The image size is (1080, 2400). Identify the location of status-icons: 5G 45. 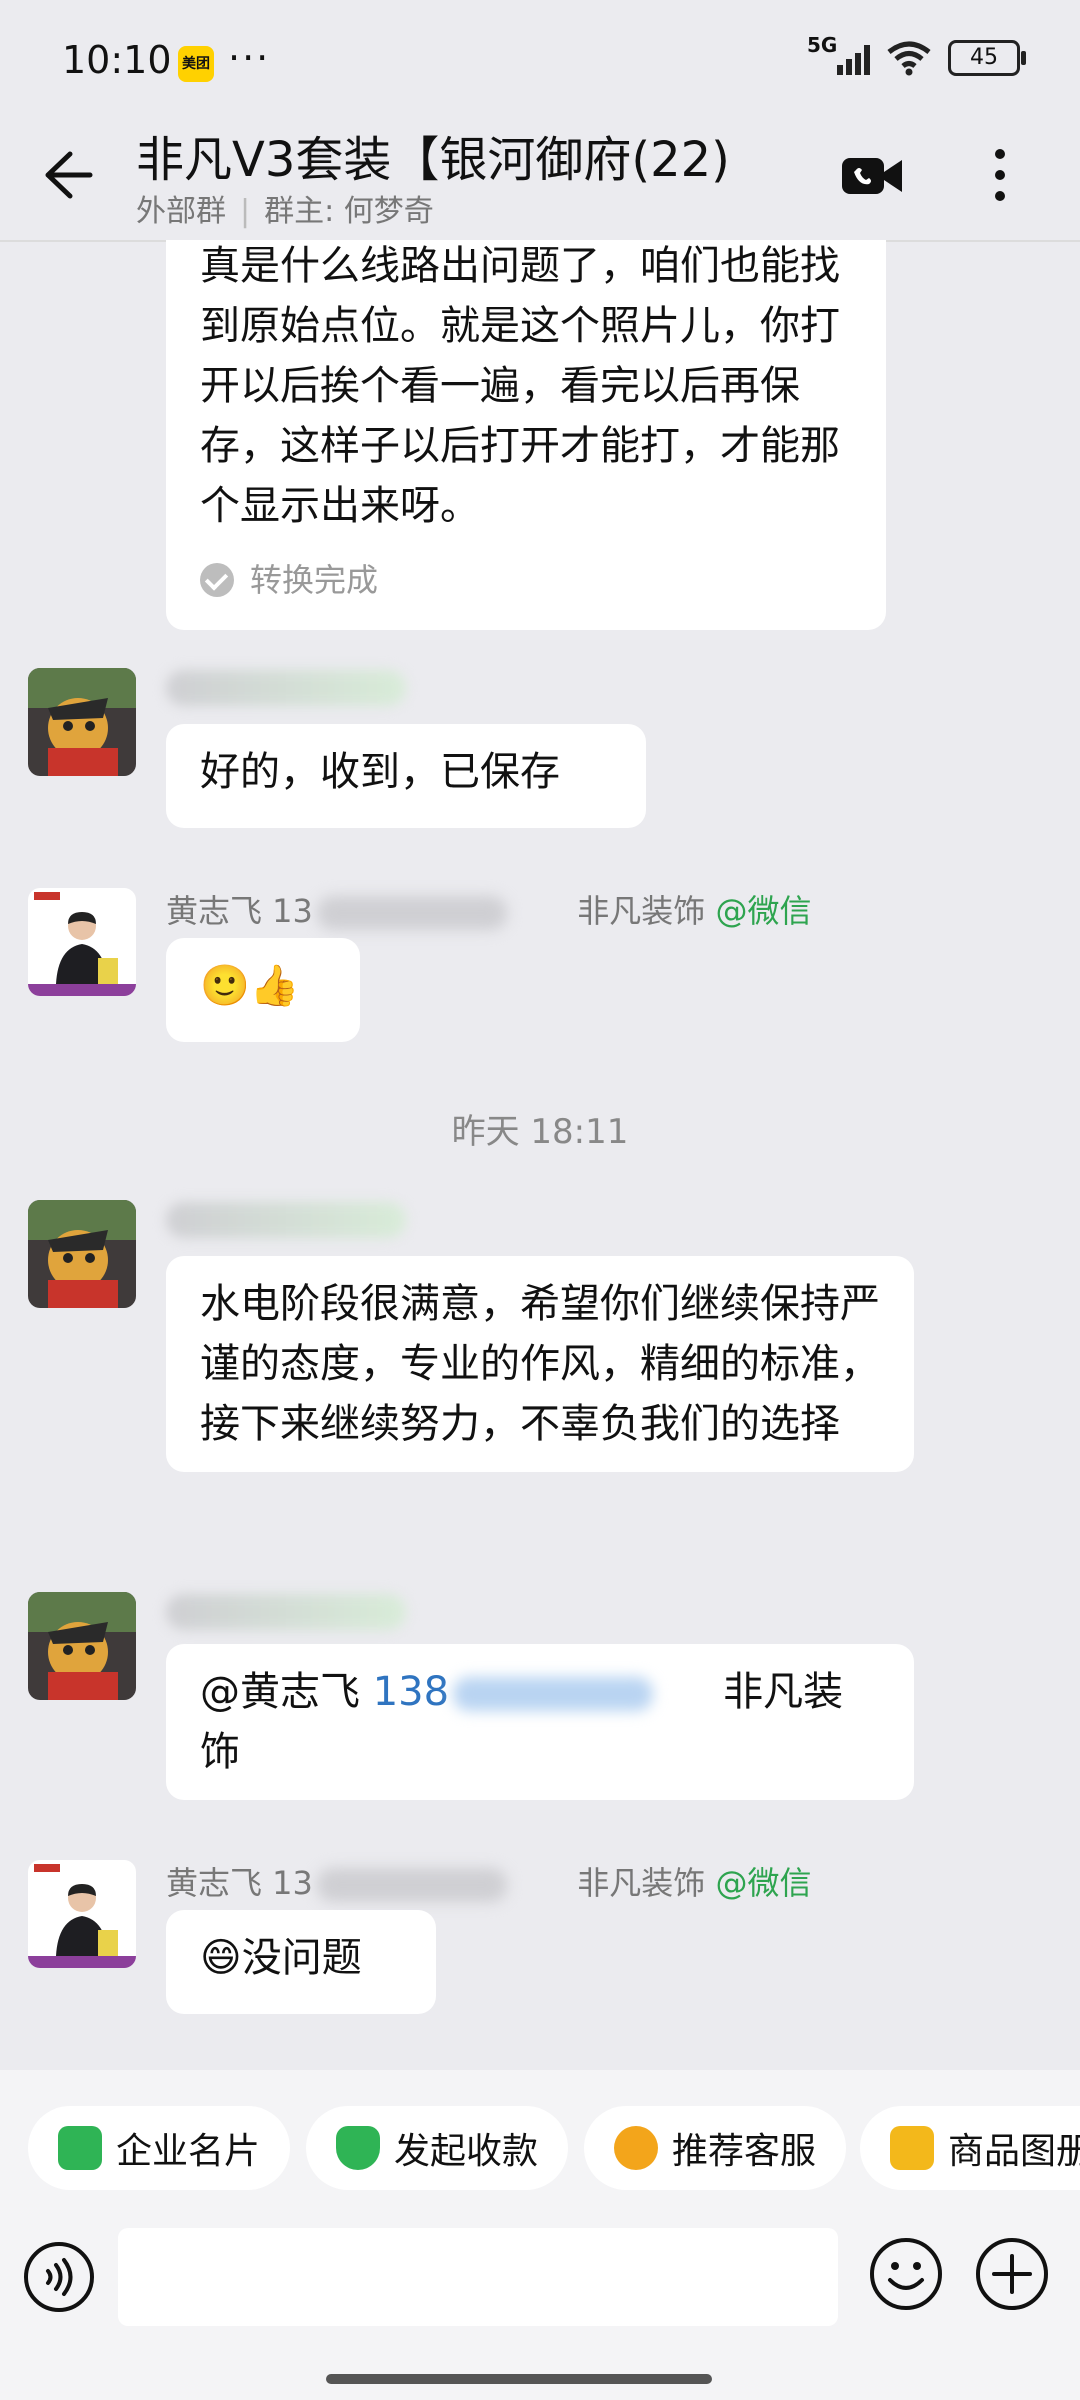
(916, 54).